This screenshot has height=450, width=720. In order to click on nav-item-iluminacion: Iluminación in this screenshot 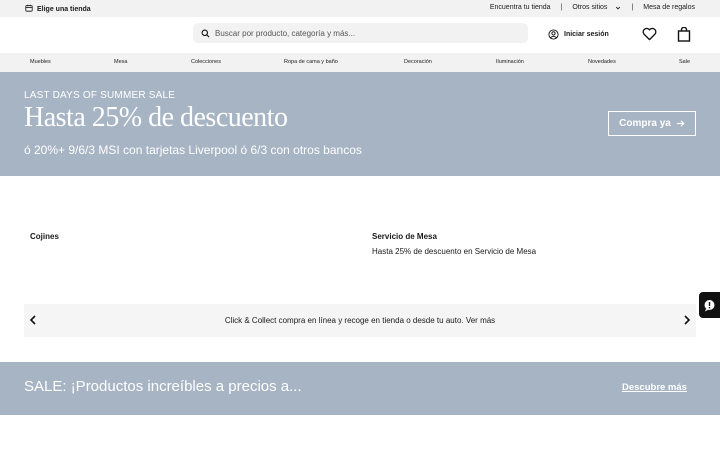, I will do `click(510, 62)`.